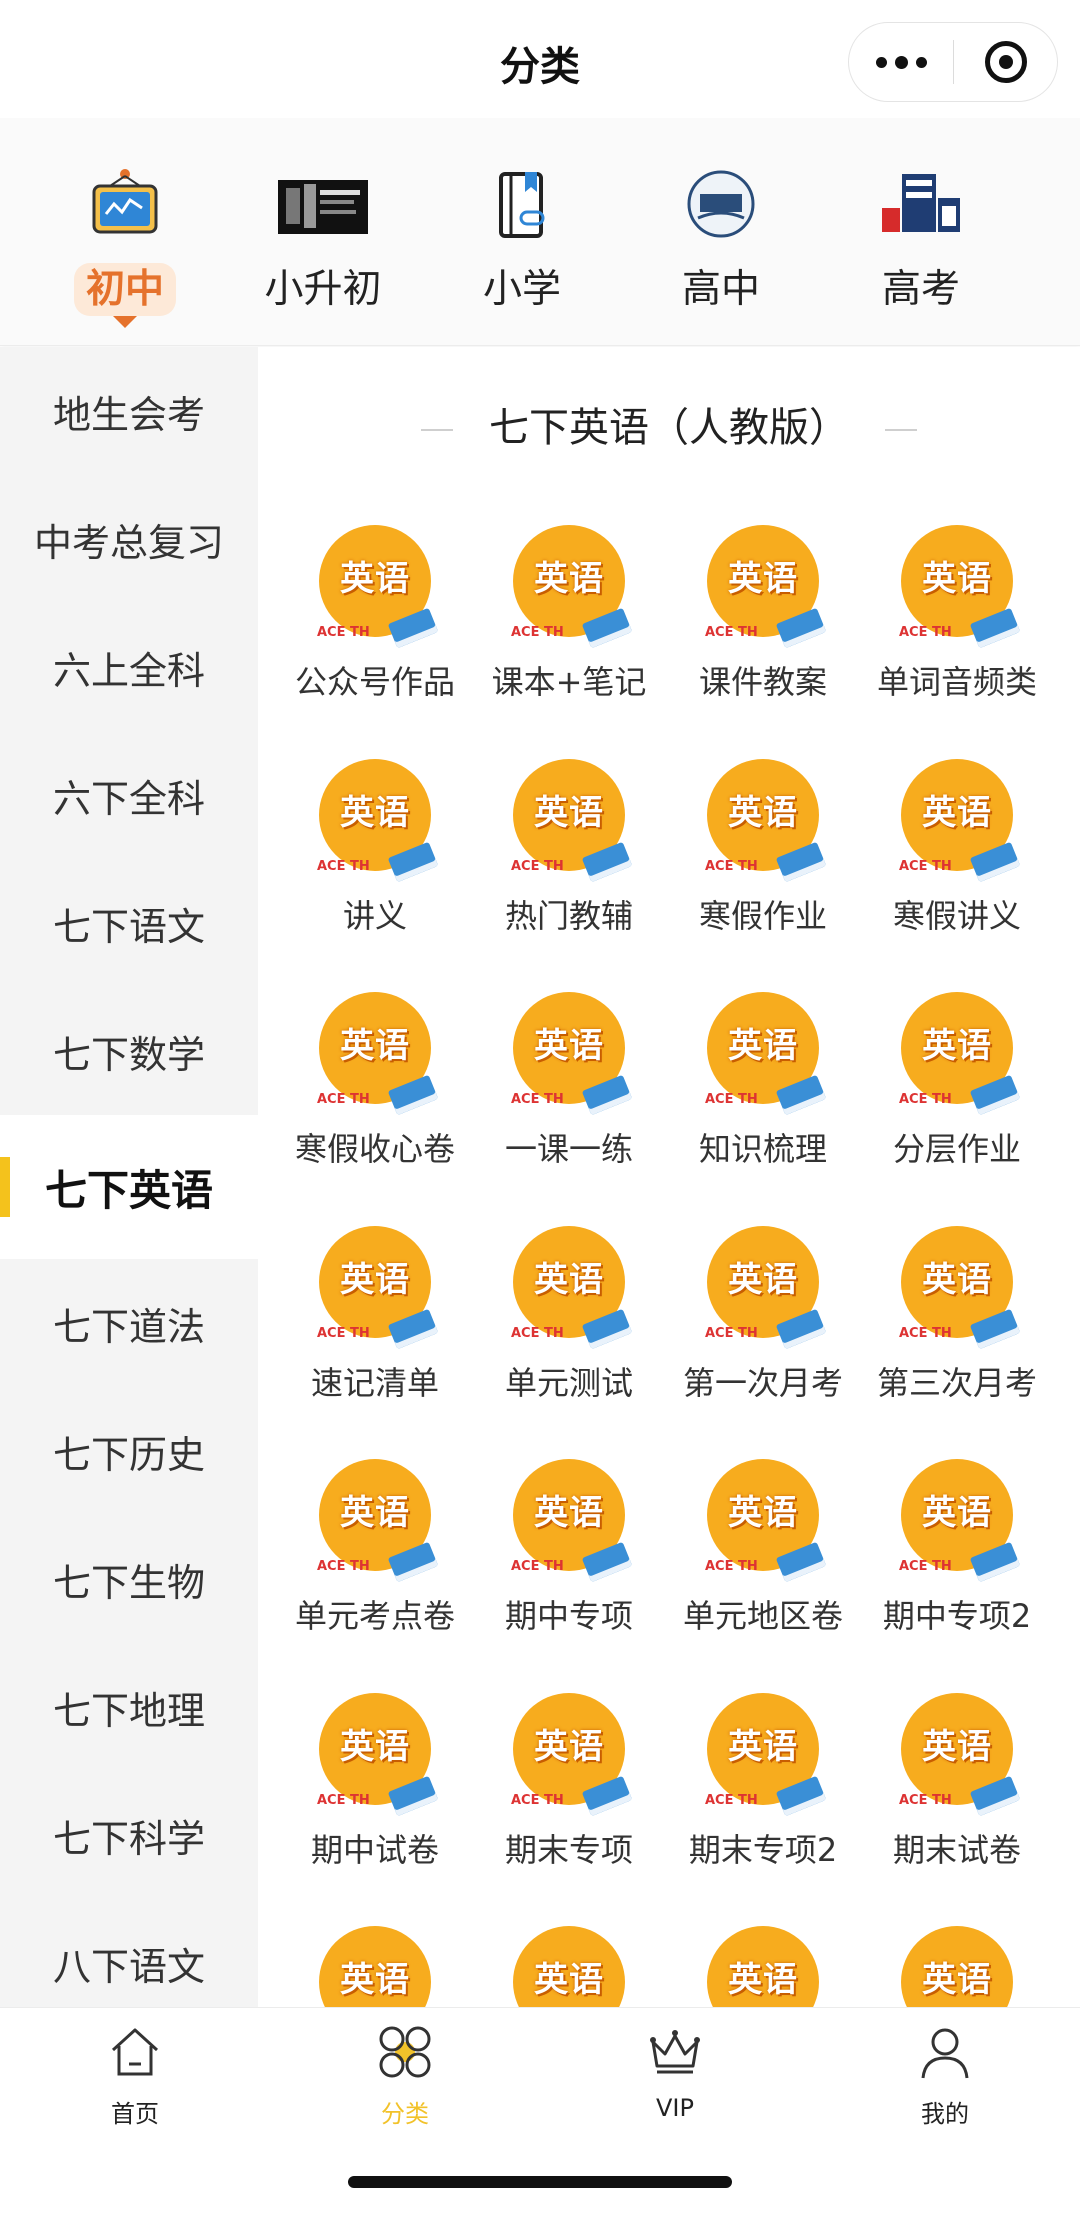  Describe the element at coordinates (957, 851) in the screenshot. I see `resource-item: 英语 ACE TH 寒假讲义` at that location.